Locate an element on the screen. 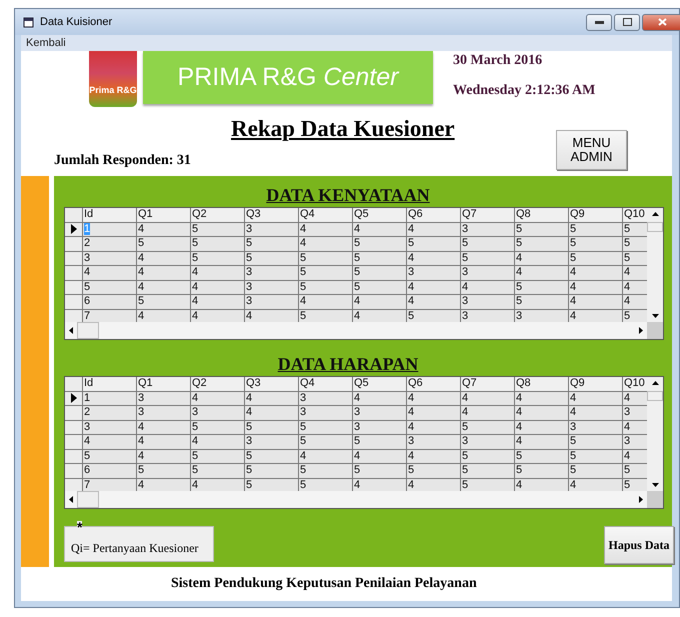  close-button is located at coordinates (661, 22).